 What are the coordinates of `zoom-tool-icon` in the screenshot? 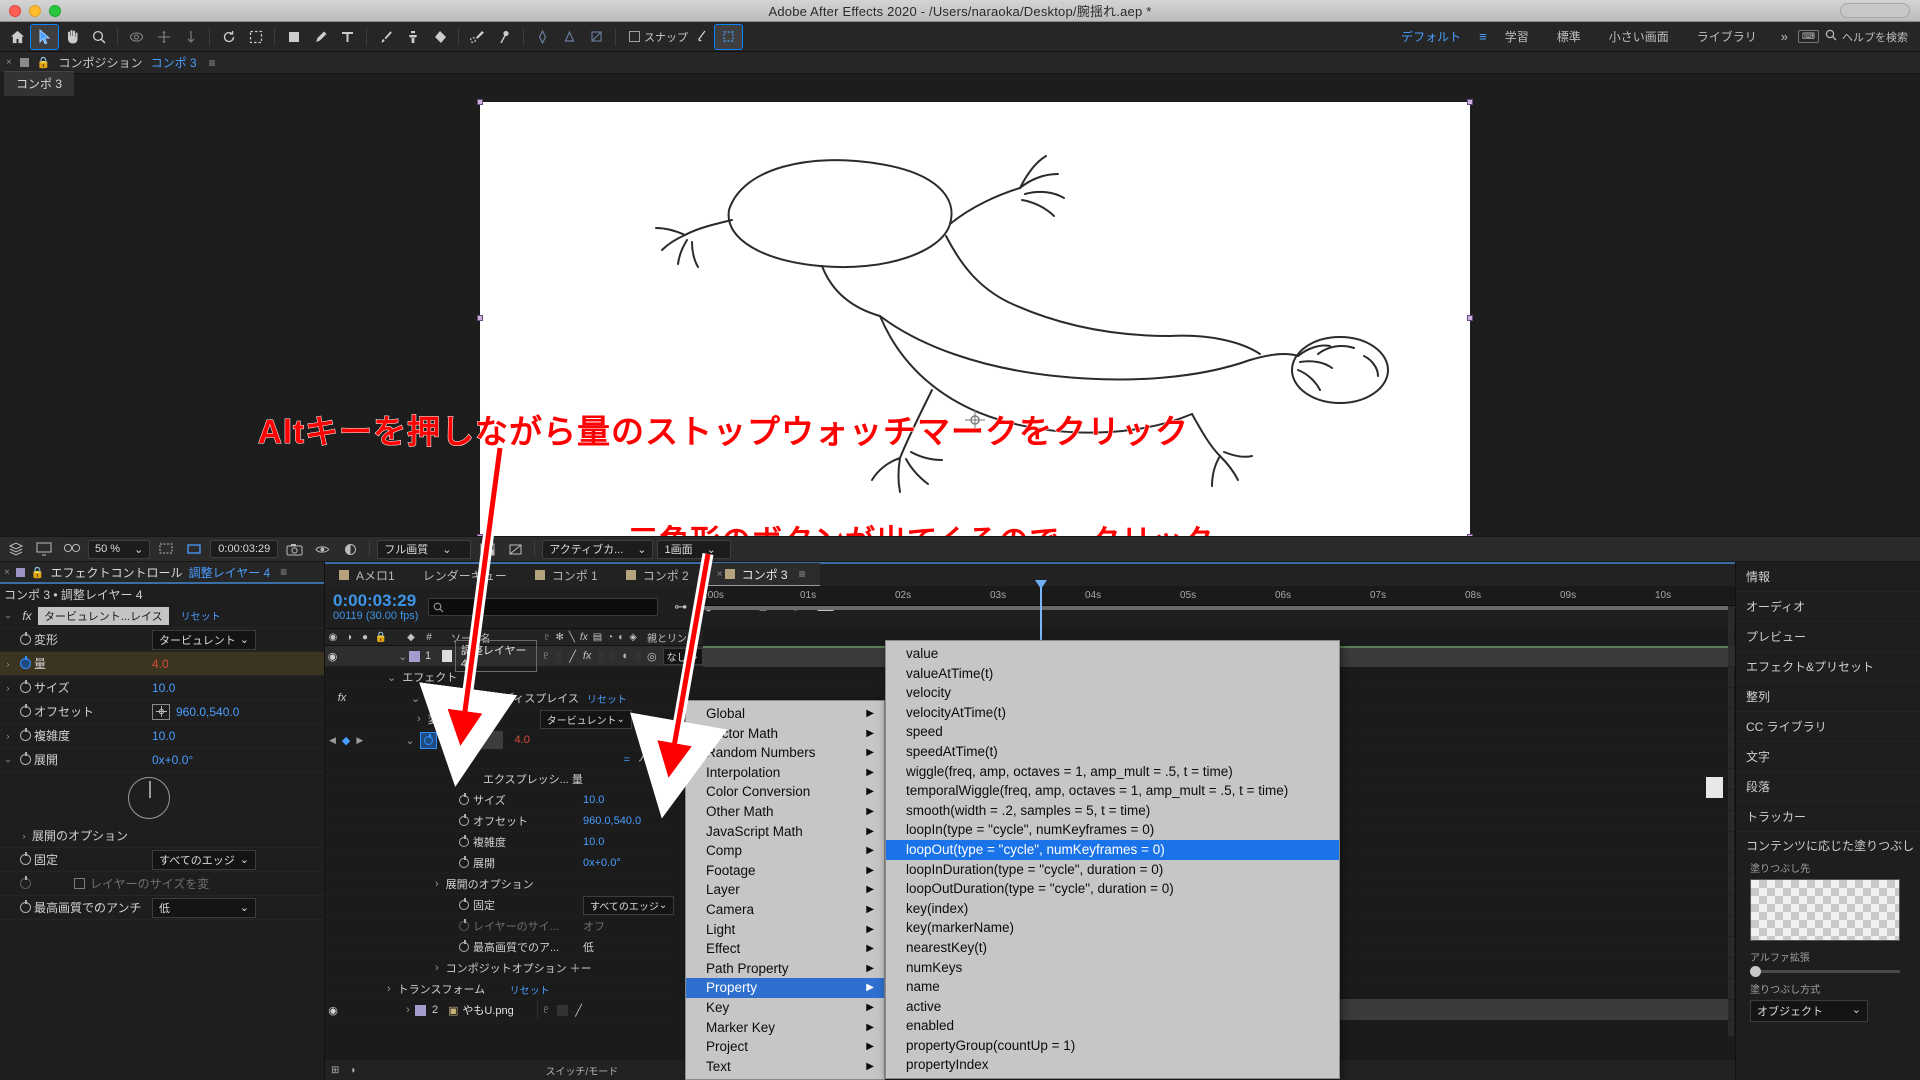 It's located at (98, 37).